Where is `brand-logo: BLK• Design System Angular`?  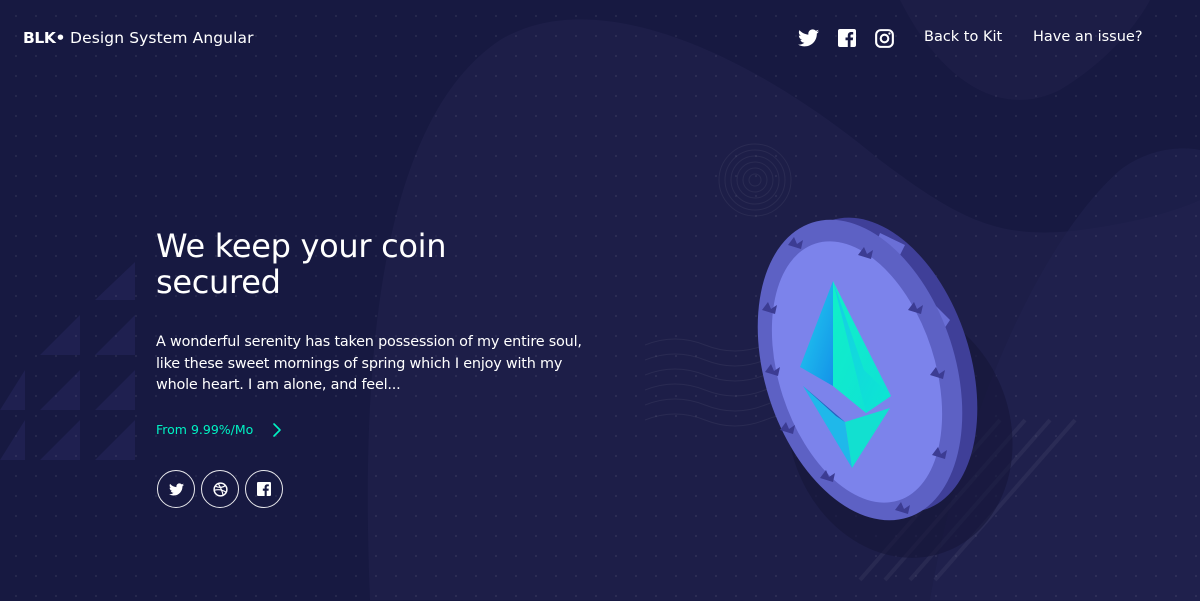
brand-logo: BLK• Design System Angular is located at coordinates (138, 38).